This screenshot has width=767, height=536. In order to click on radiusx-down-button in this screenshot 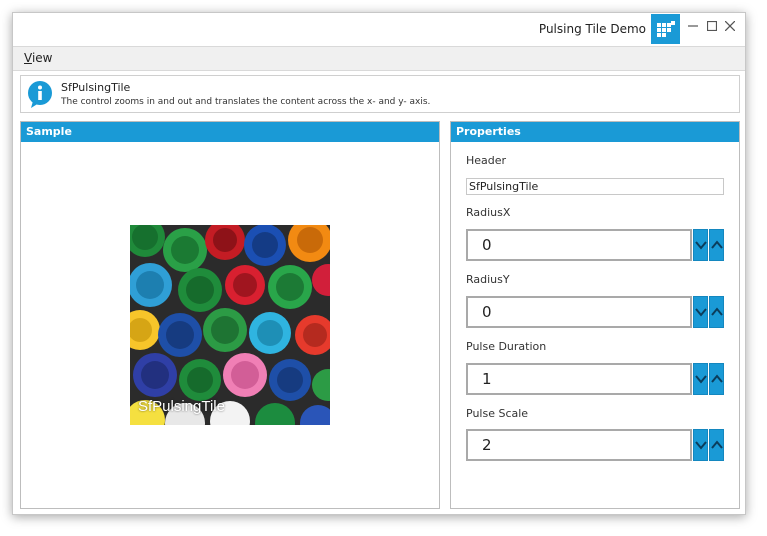, I will do `click(700, 245)`.